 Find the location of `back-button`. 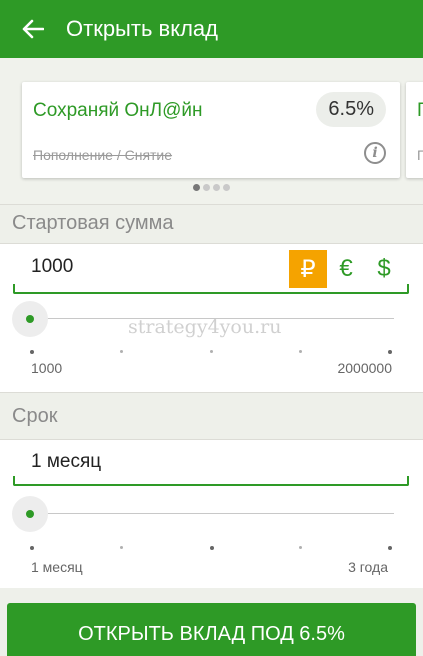

back-button is located at coordinates (33, 29).